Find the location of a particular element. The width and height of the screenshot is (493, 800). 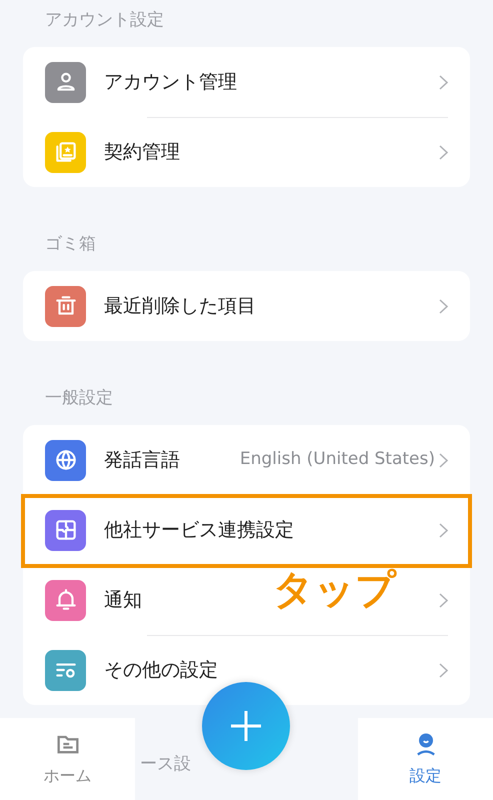

row-label: 他社サービス連携設定 is located at coordinates (199, 530).